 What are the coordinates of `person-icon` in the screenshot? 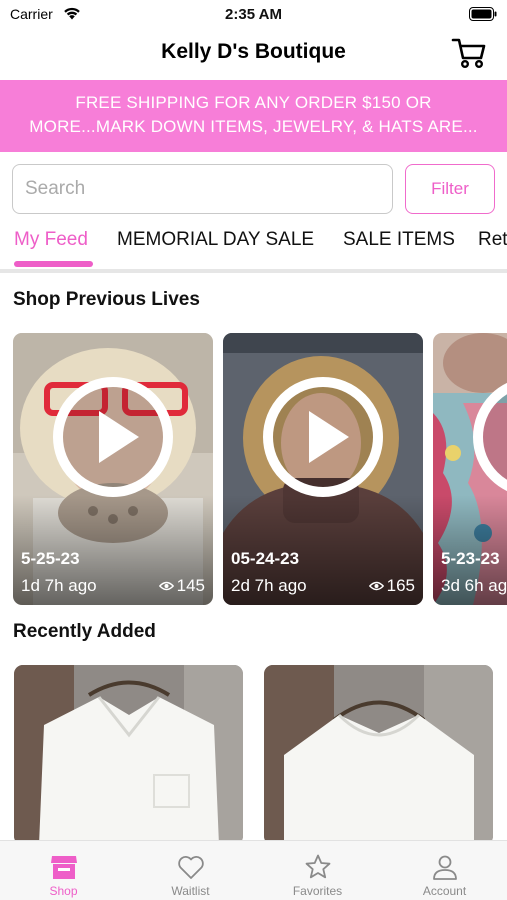 It's located at (444, 867).